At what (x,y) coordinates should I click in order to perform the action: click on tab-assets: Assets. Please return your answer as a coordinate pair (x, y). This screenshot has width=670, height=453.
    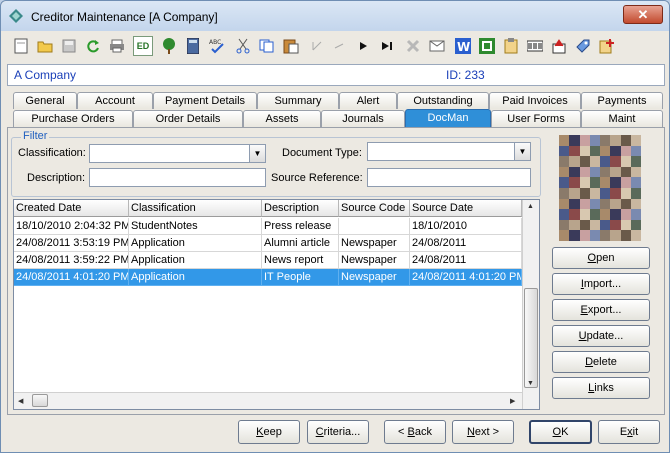
    Looking at the image, I should click on (282, 118).